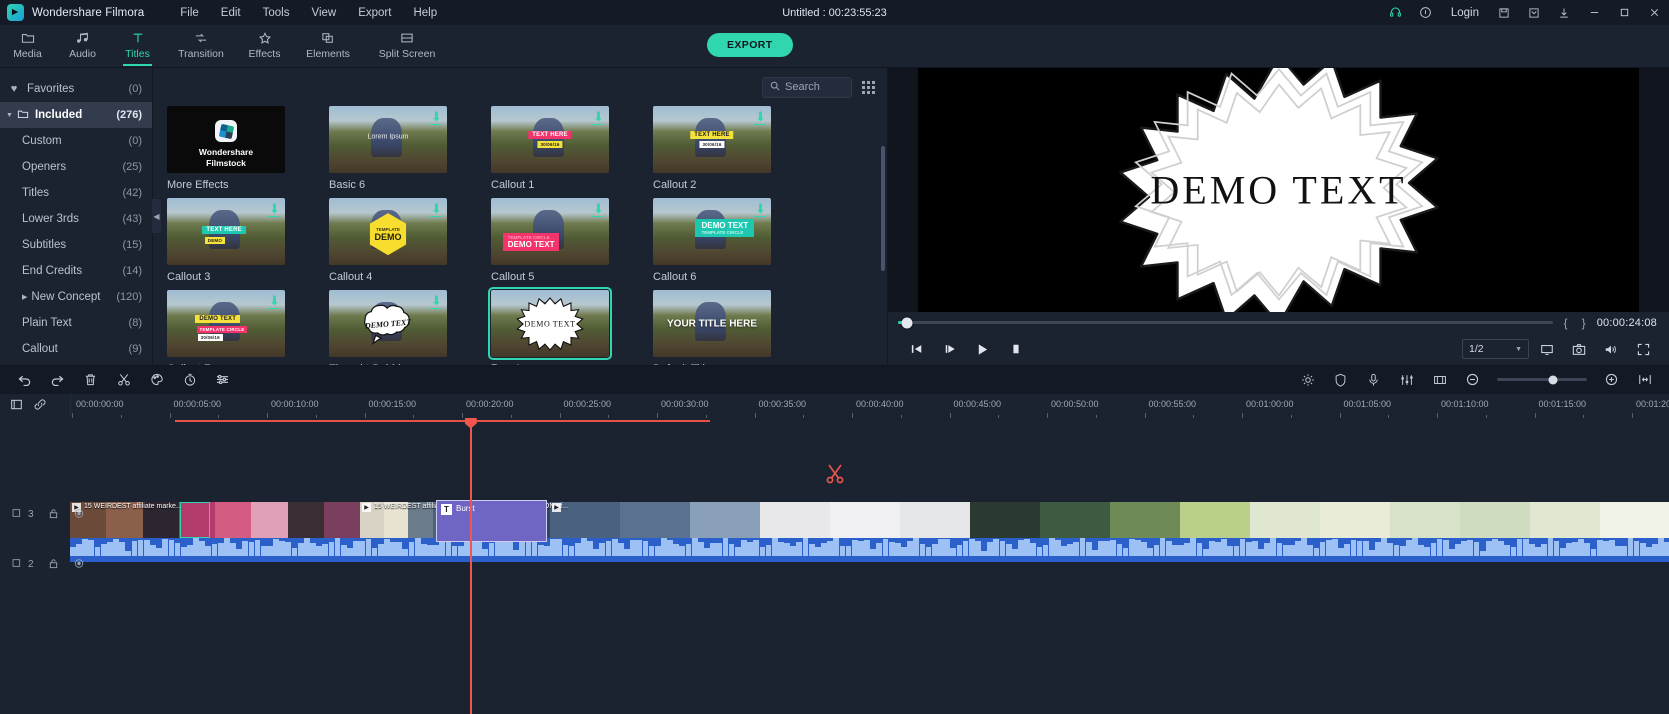  I want to click on track-header-video-1: 3, so click(41, 515).